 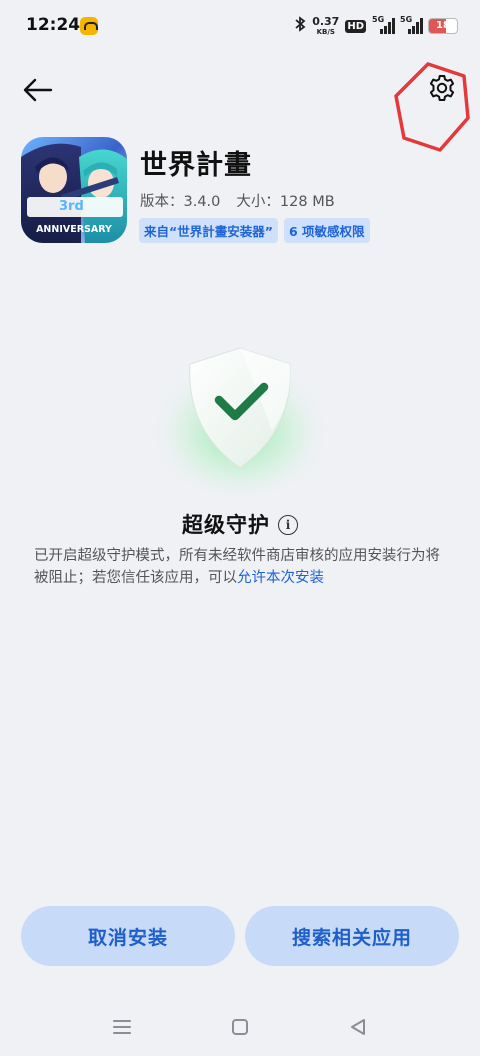 What do you see at coordinates (74, 229) in the screenshot?
I see `app-icon-banner-text: ANNIVERSARY` at bounding box center [74, 229].